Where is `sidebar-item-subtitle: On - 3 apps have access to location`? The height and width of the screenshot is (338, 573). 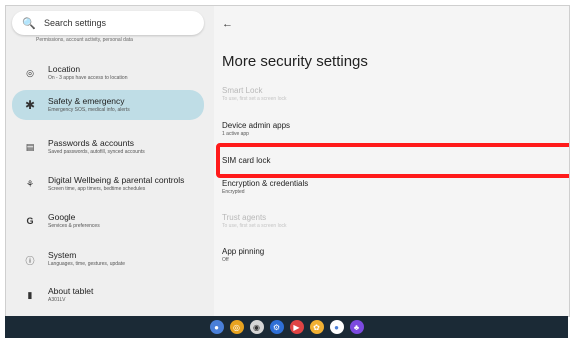
sidebar-item-subtitle: On - 3 apps have access to location is located at coordinates (88, 78).